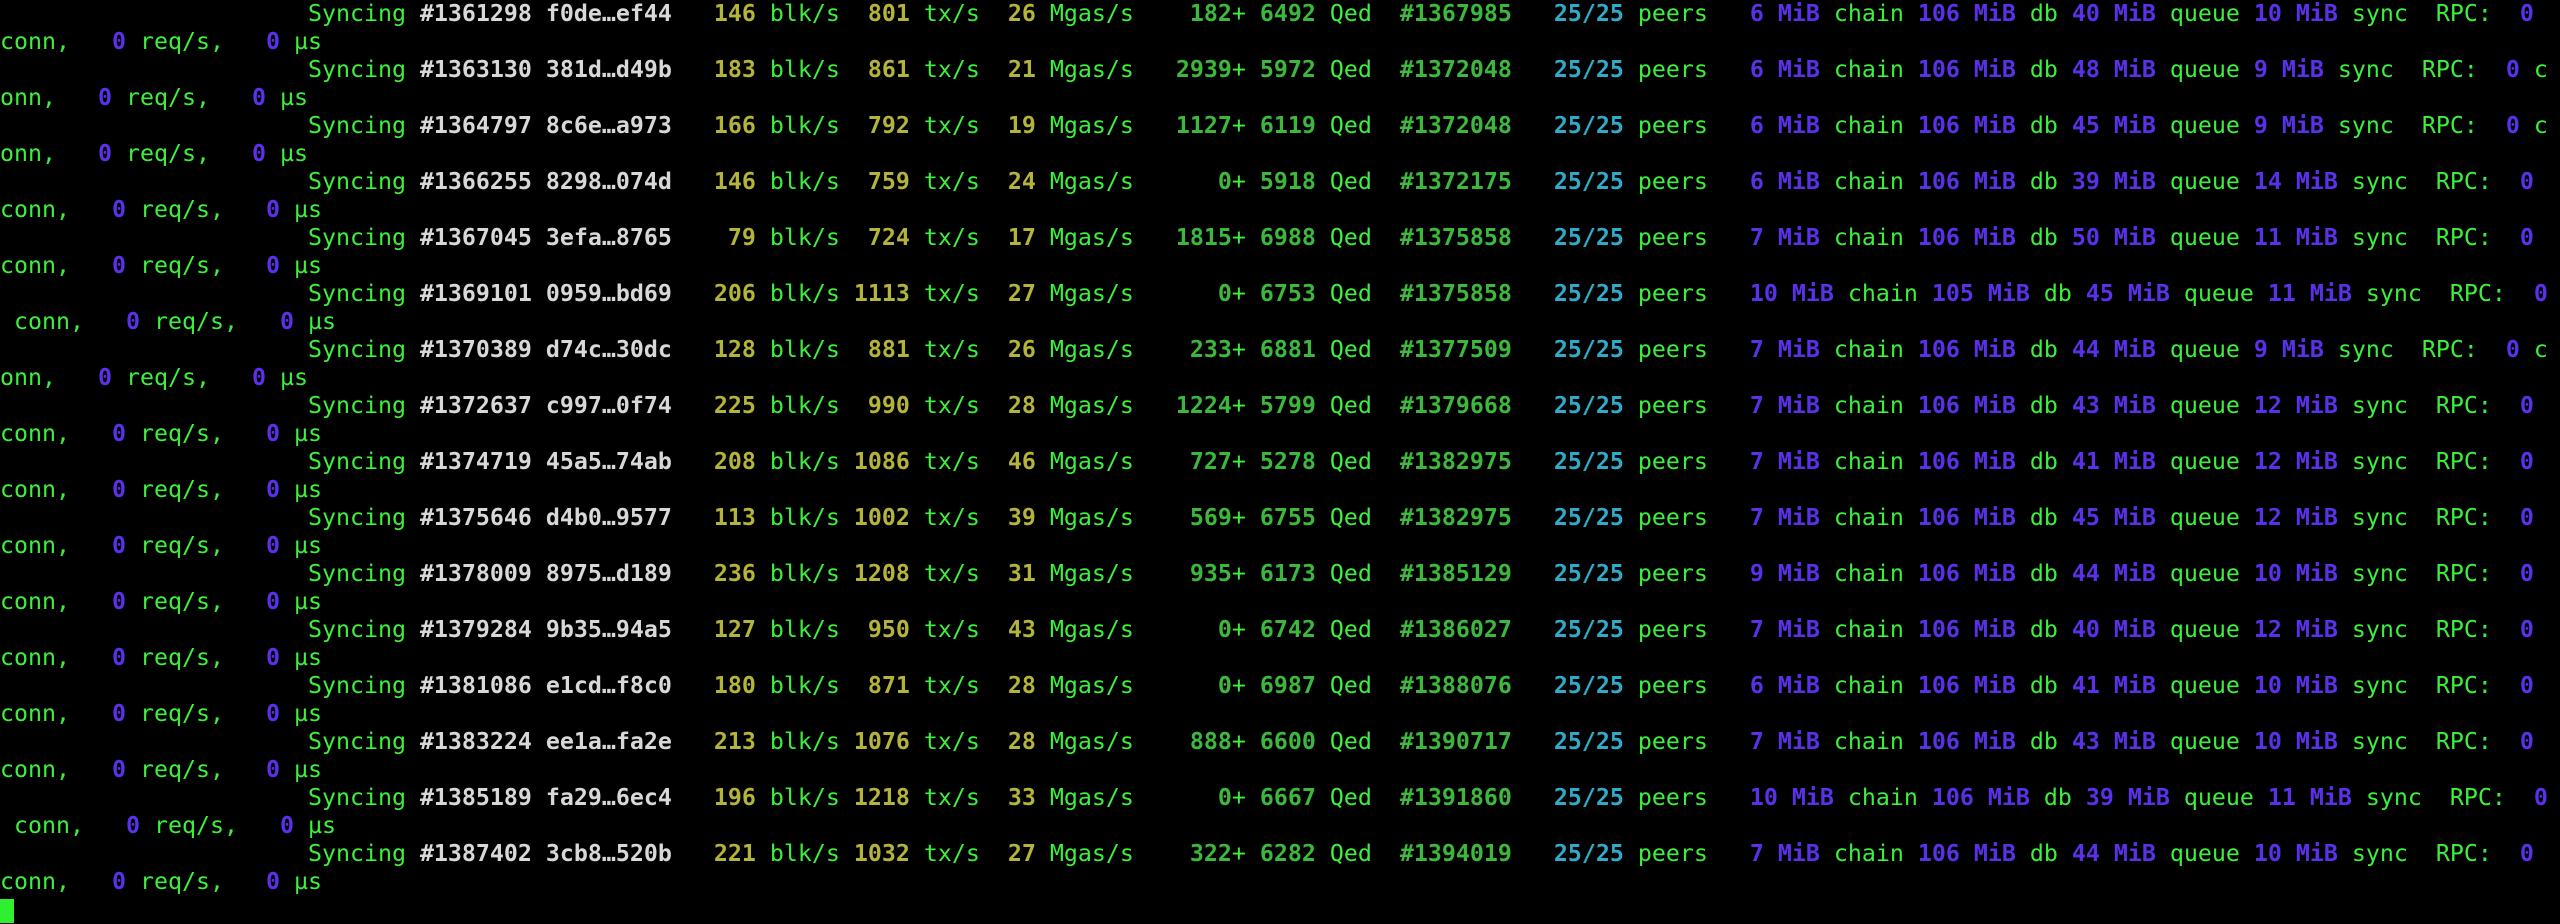 The width and height of the screenshot is (2560, 924). I want to click on block-hash: fa29…6ec4, so click(608, 797).